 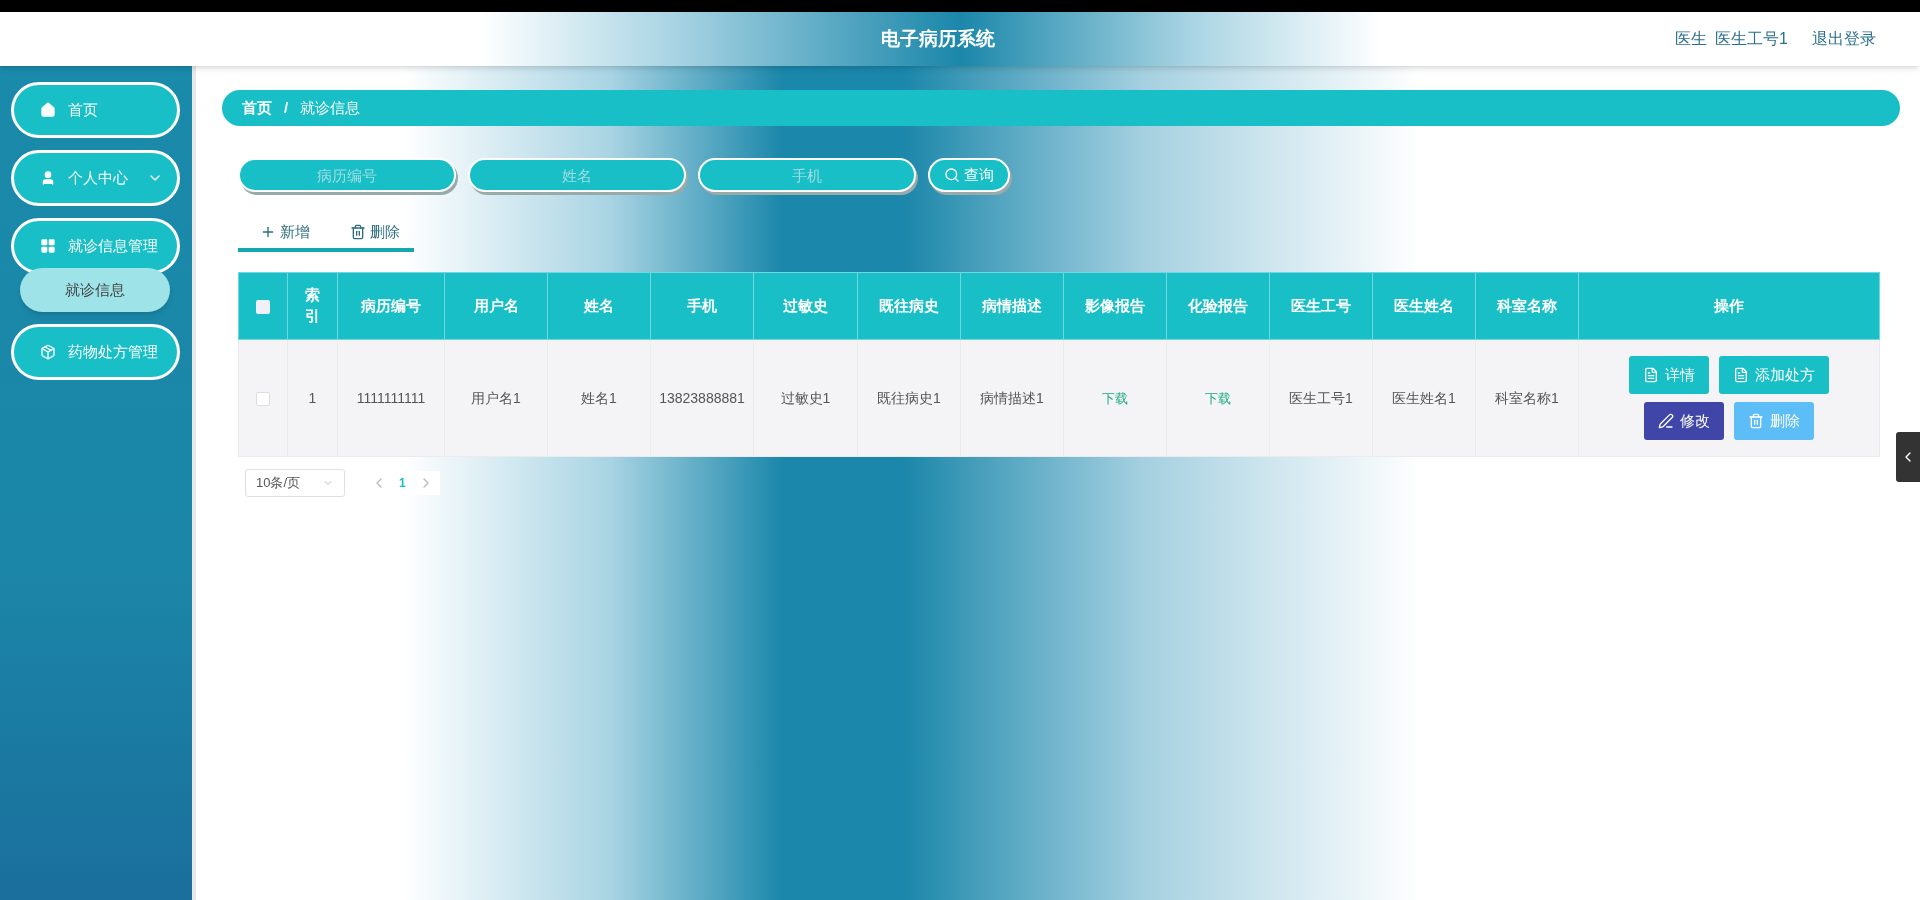 I want to click on logout-link: 退出登录, so click(x=1844, y=39).